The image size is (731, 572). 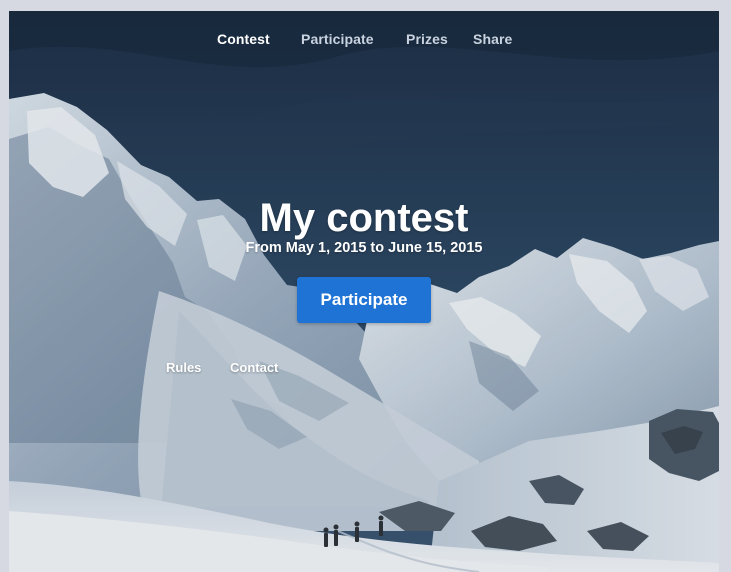 What do you see at coordinates (364, 248) in the screenshot?
I see `contest-date-range: From May 1, 2015 to June 15, 2015` at bounding box center [364, 248].